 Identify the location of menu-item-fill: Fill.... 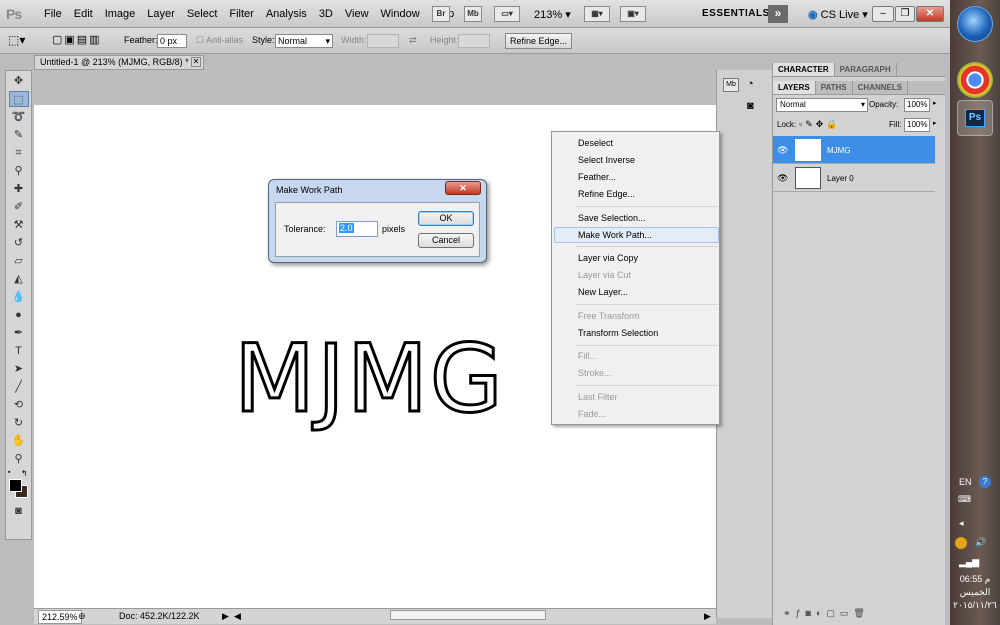
(587, 356).